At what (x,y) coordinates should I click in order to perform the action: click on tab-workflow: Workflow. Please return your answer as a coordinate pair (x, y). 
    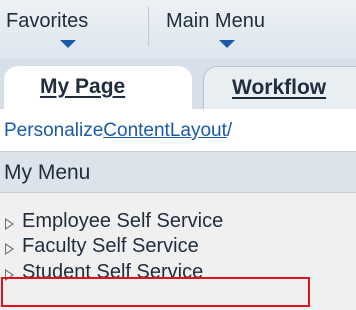
    Looking at the image, I should click on (279, 87).